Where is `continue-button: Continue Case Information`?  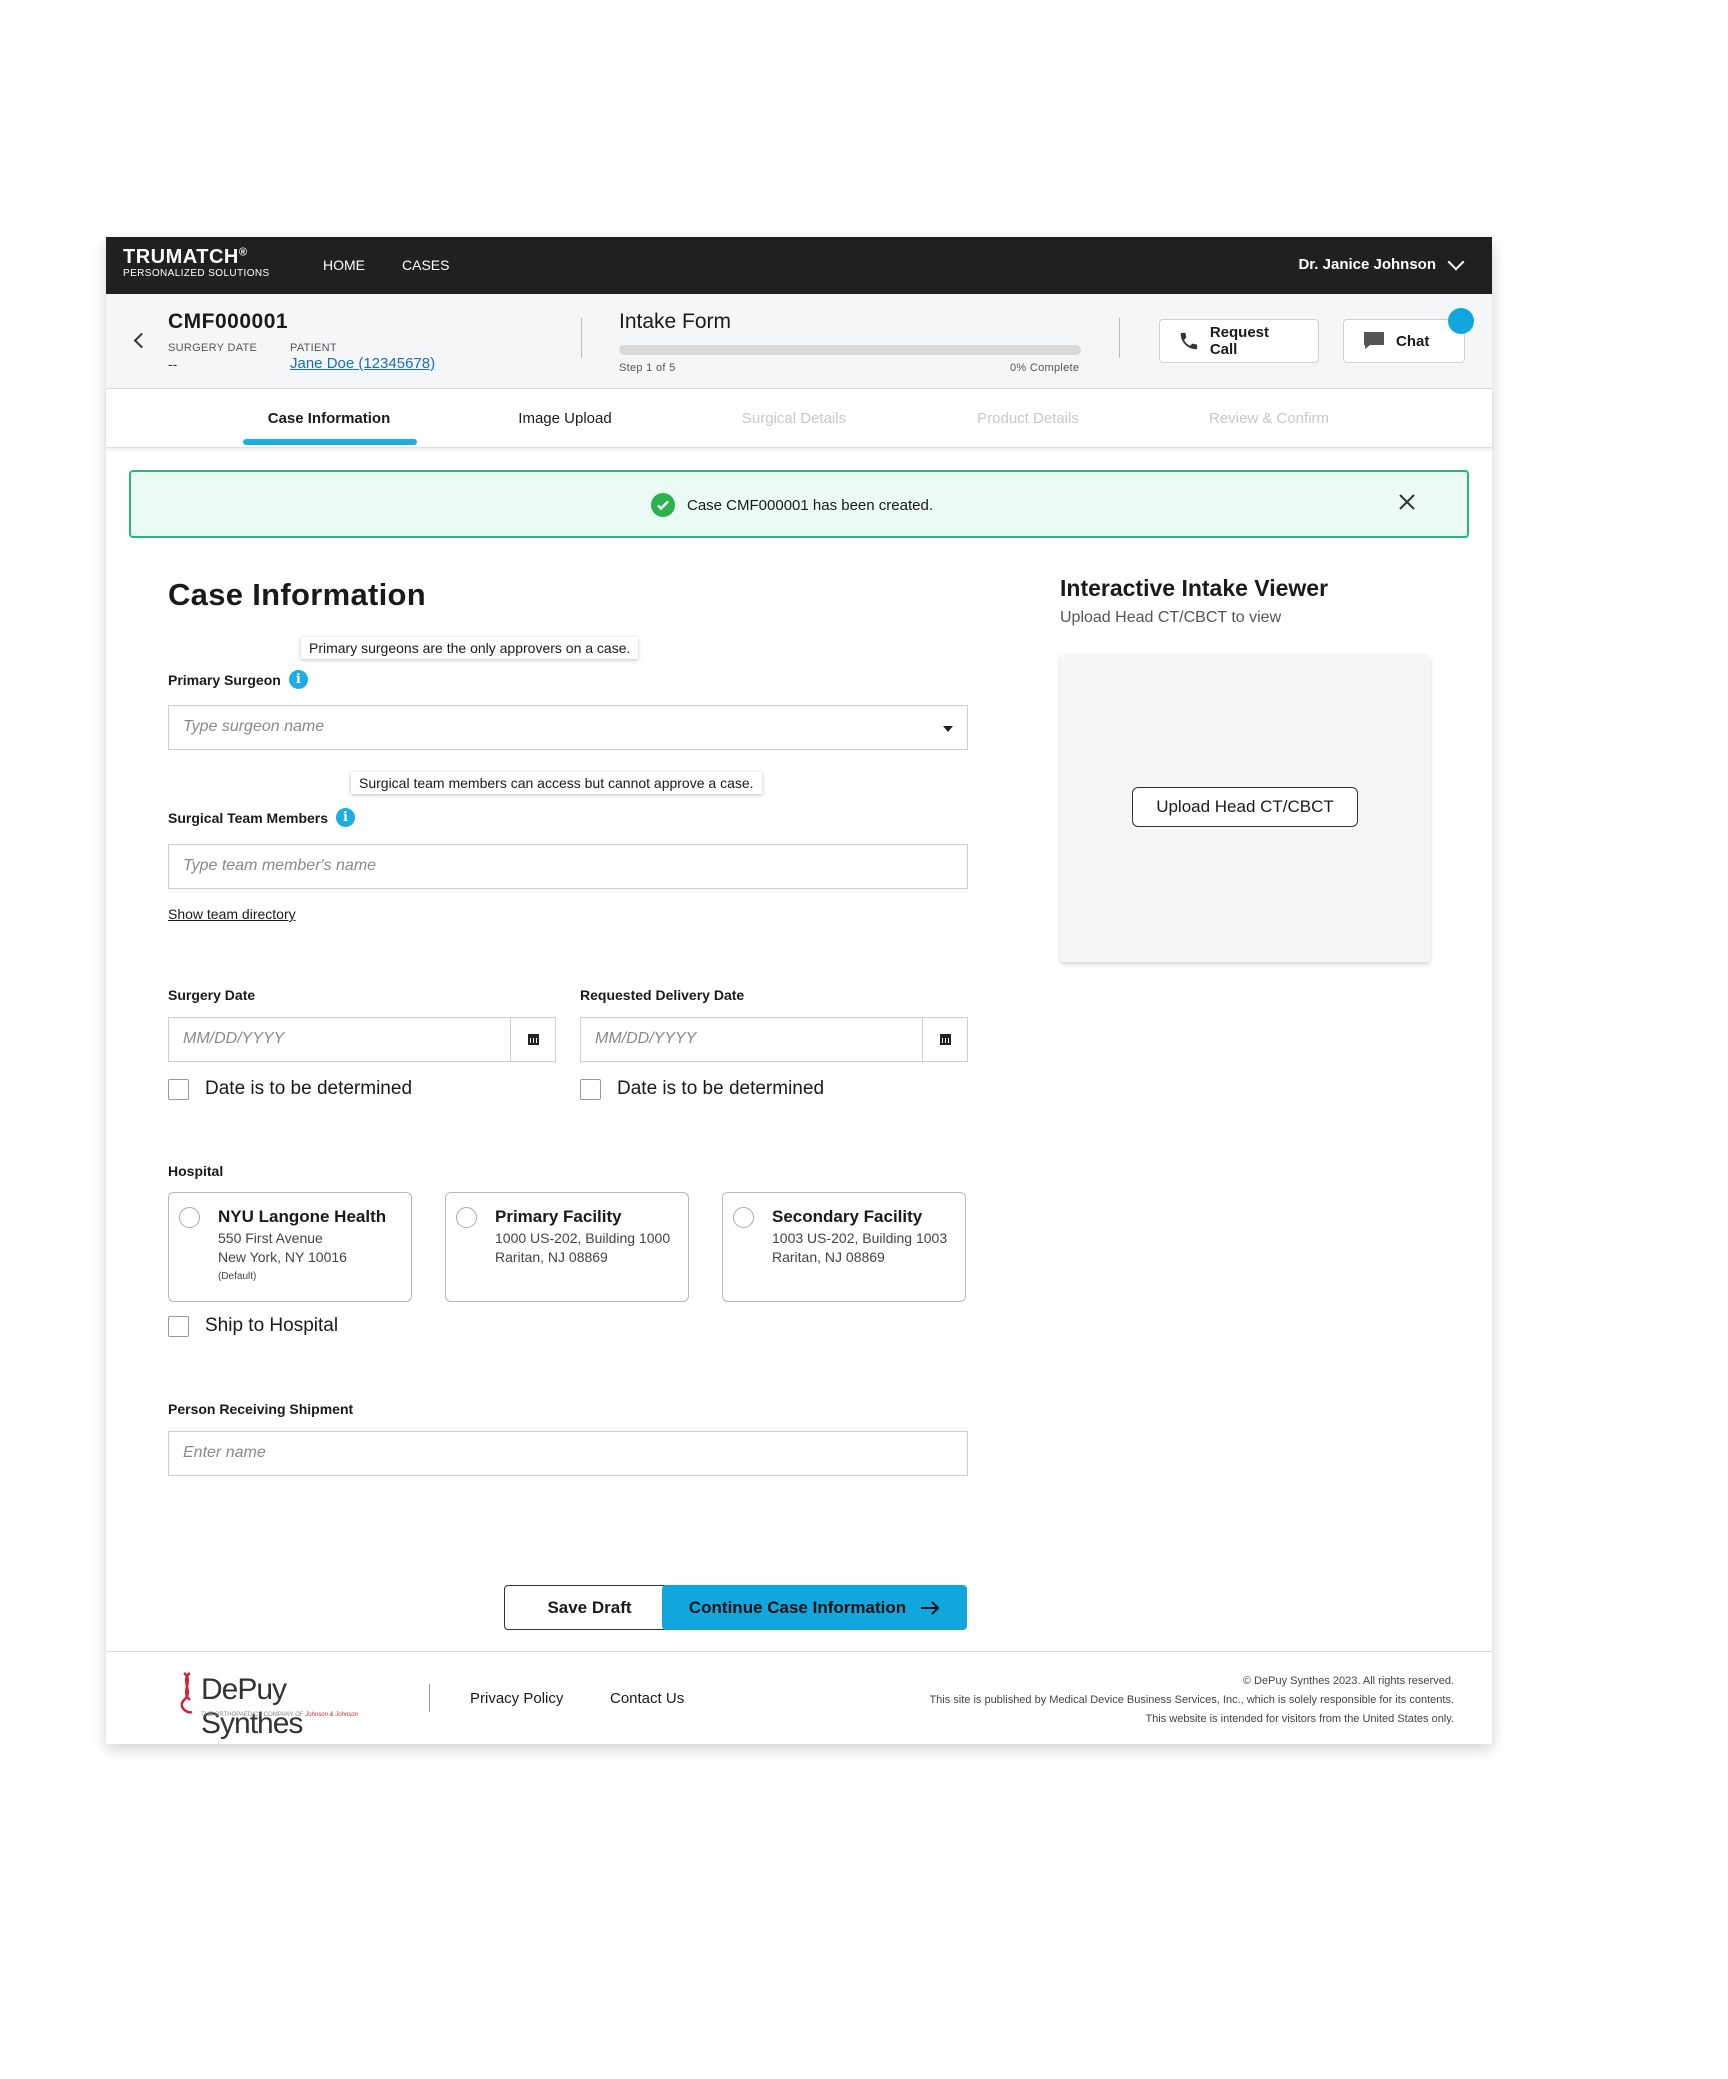 continue-button: Continue Case Information is located at coordinates (814, 1607).